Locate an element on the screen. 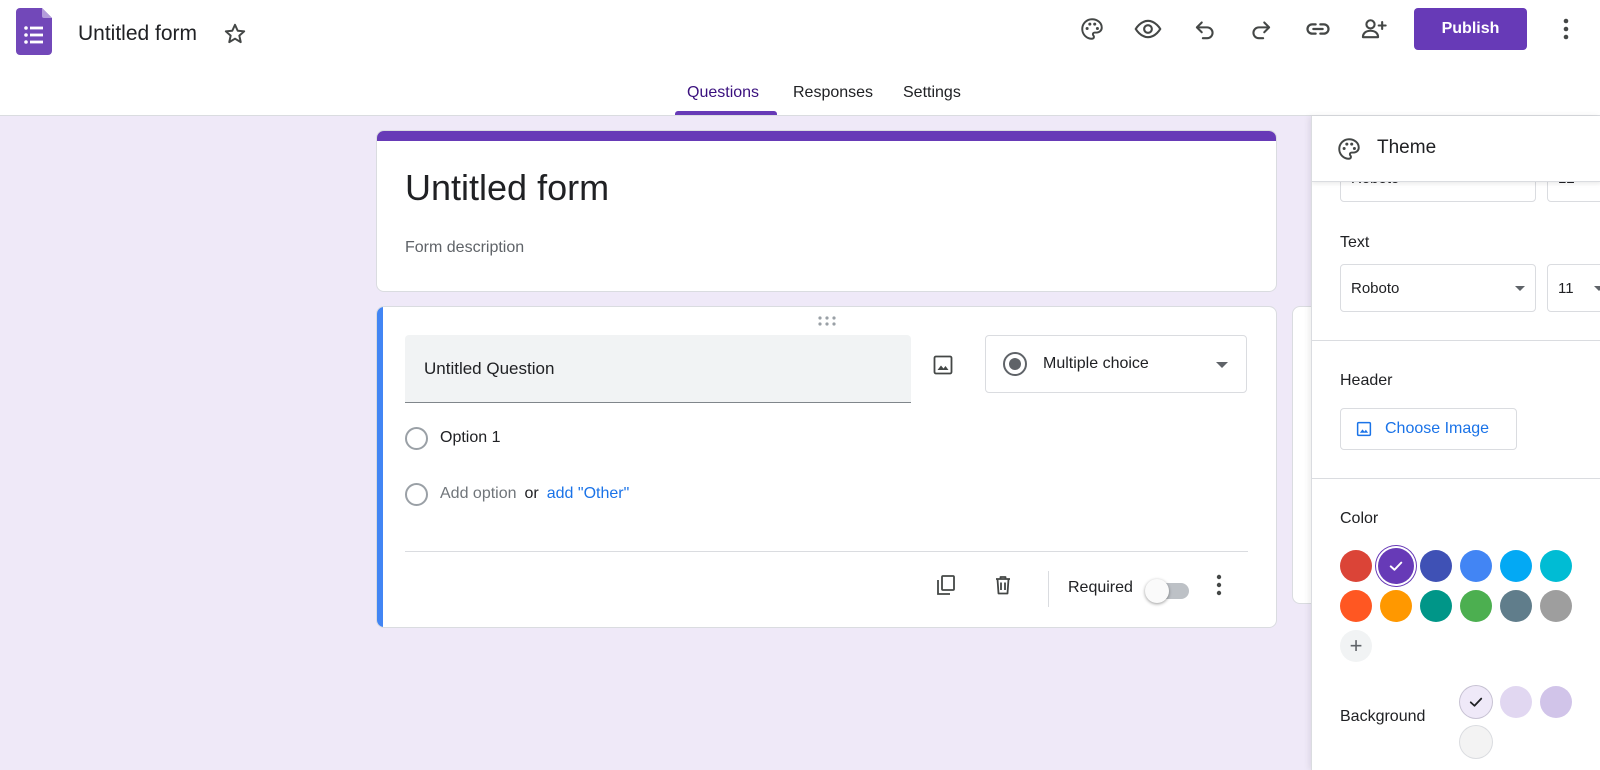 This screenshot has width=1600, height=770. active-card-indicator is located at coordinates (380, 467).